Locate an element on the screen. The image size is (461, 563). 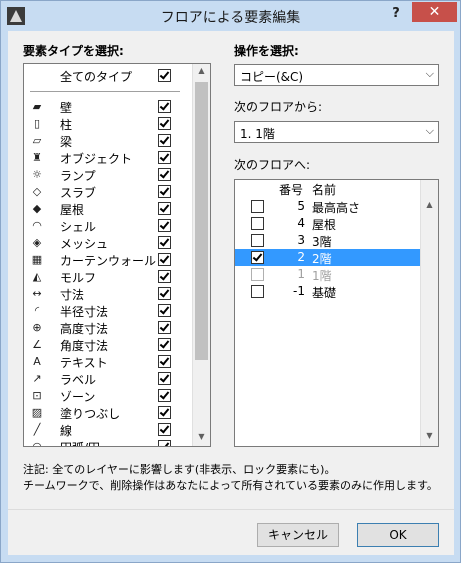
type-label: オブジェクト is located at coordinates (96, 159).